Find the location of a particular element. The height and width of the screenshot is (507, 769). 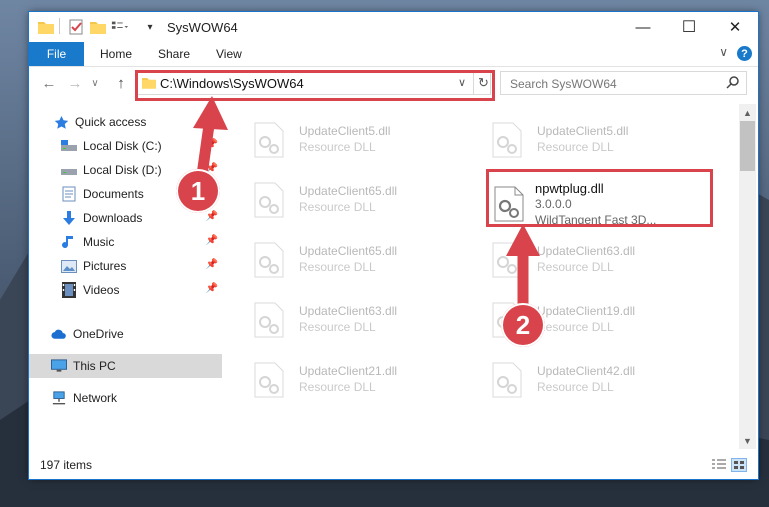

search-icon is located at coordinates (733, 83).